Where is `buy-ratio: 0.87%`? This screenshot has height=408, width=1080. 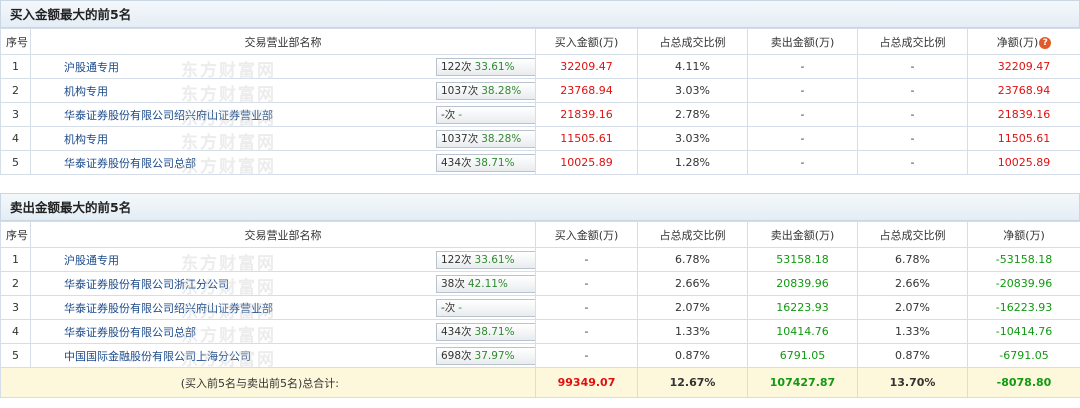
buy-ratio: 0.87% is located at coordinates (692, 355).